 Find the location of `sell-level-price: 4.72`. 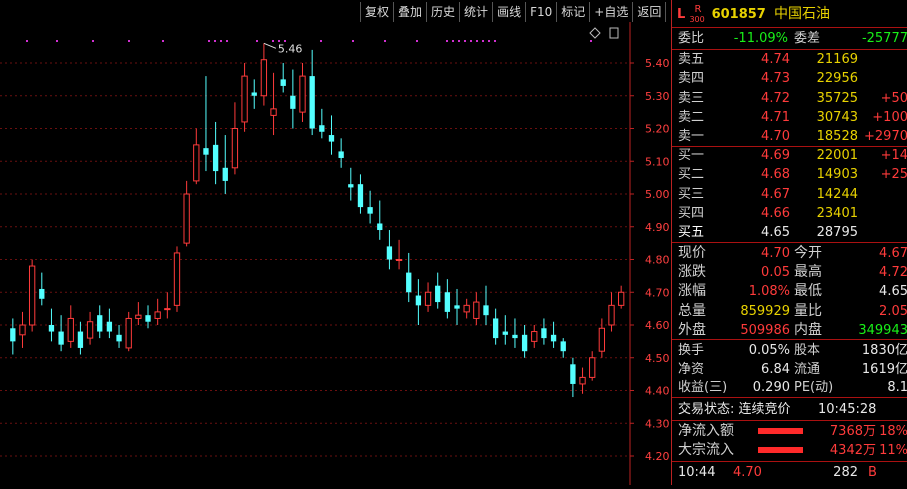

sell-level-price: 4.72 is located at coordinates (775, 98).